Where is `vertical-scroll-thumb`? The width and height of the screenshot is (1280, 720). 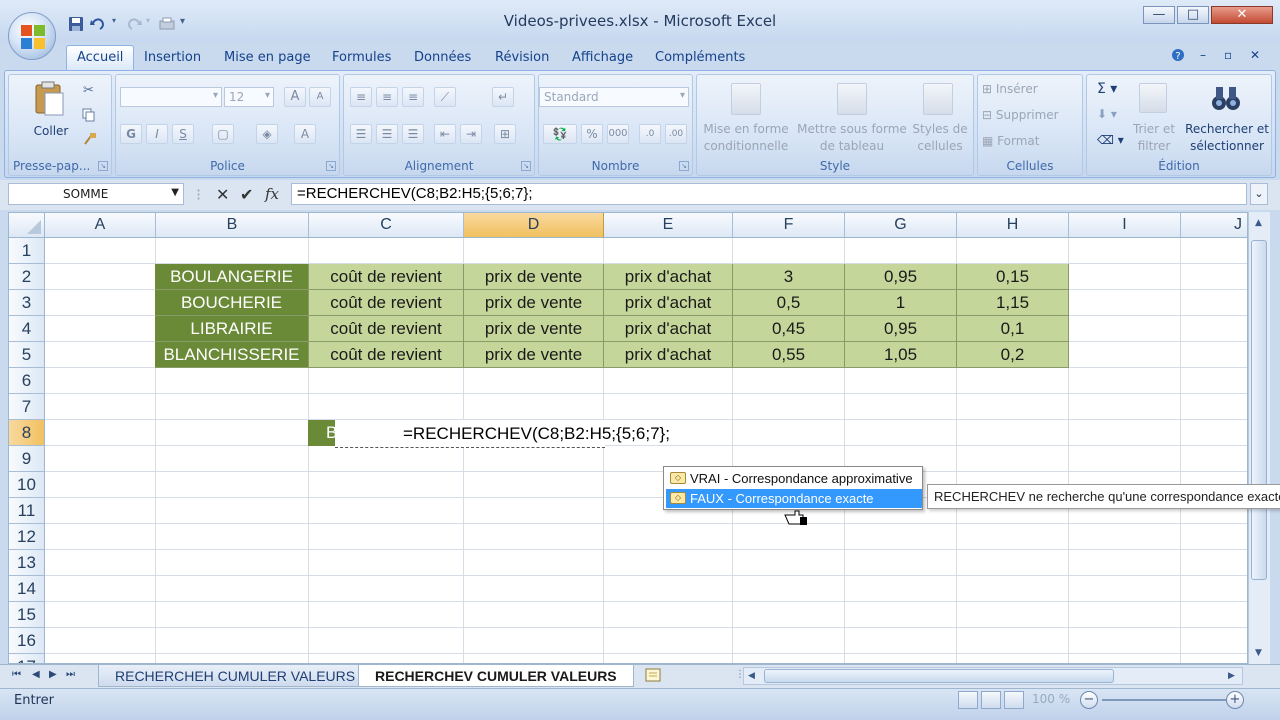
vertical-scroll-thumb is located at coordinates (1259, 410).